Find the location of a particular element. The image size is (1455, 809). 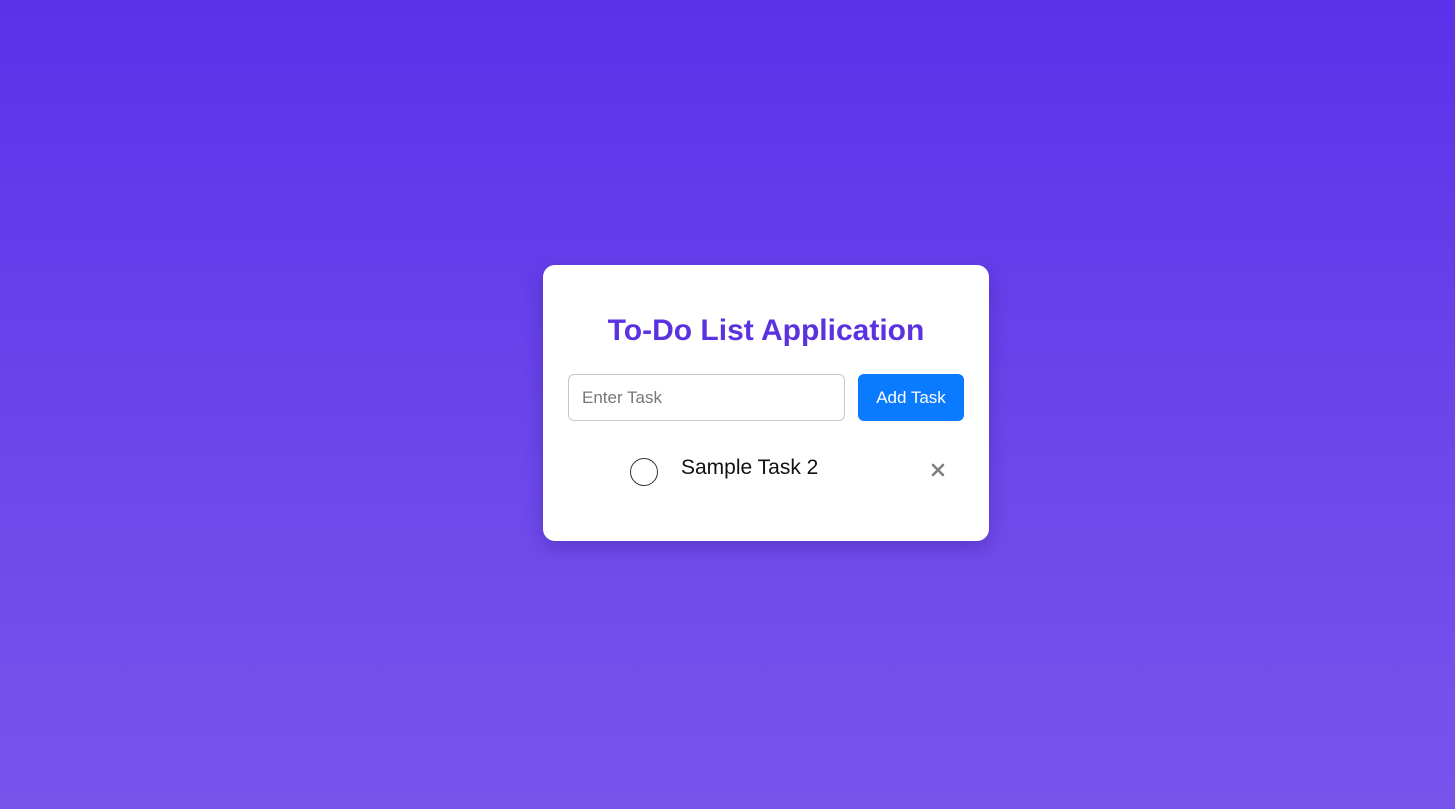

circle-checkbox-icon is located at coordinates (644, 472).